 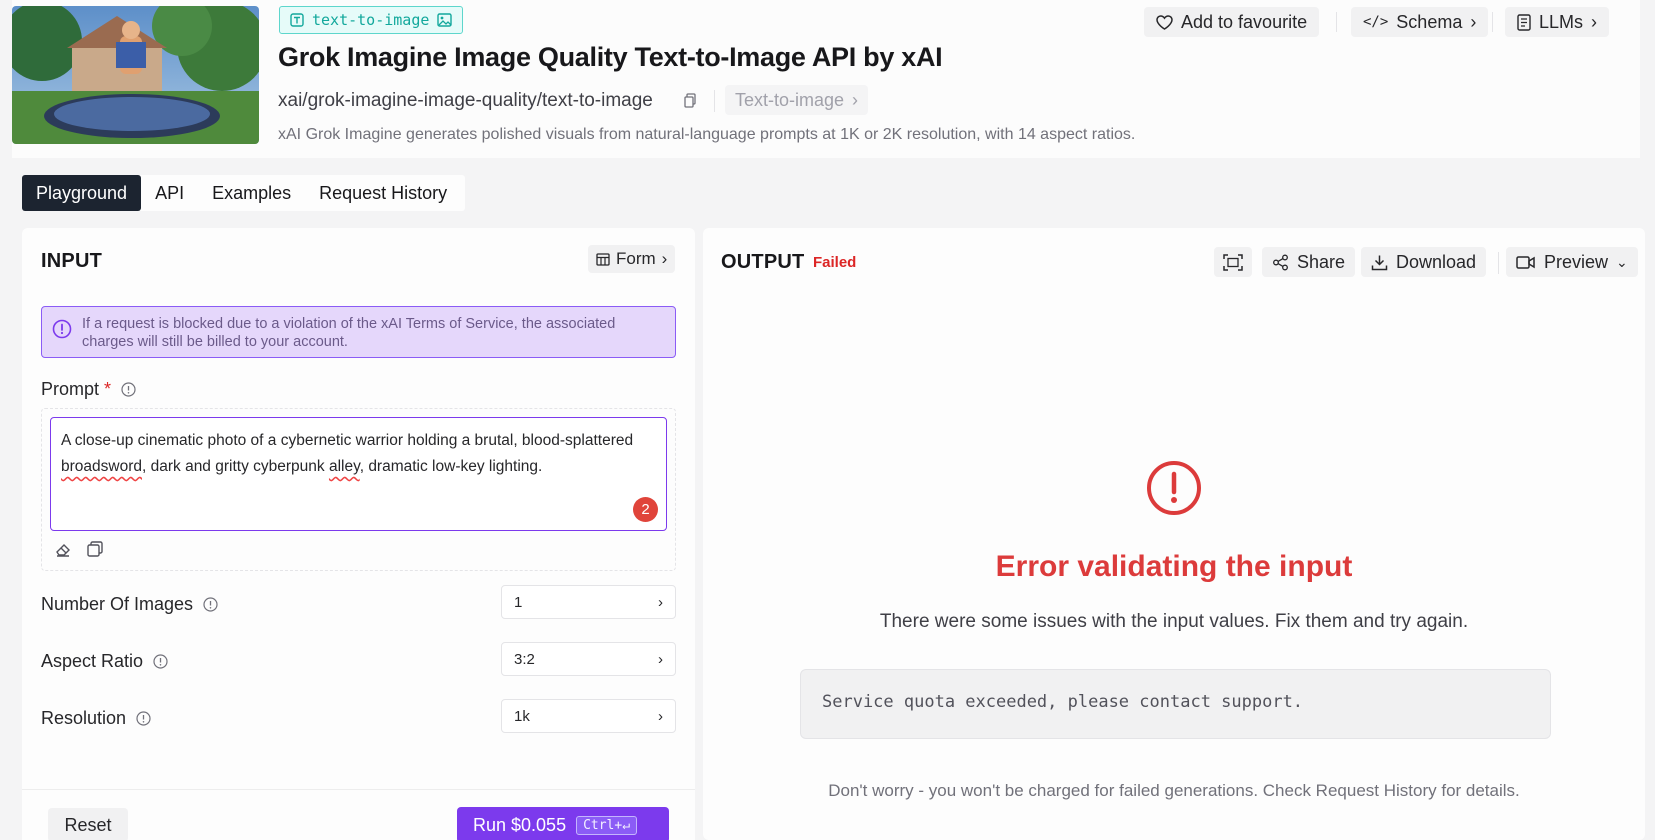 What do you see at coordinates (82, 193) in the screenshot?
I see `tab-playground: Playground` at bounding box center [82, 193].